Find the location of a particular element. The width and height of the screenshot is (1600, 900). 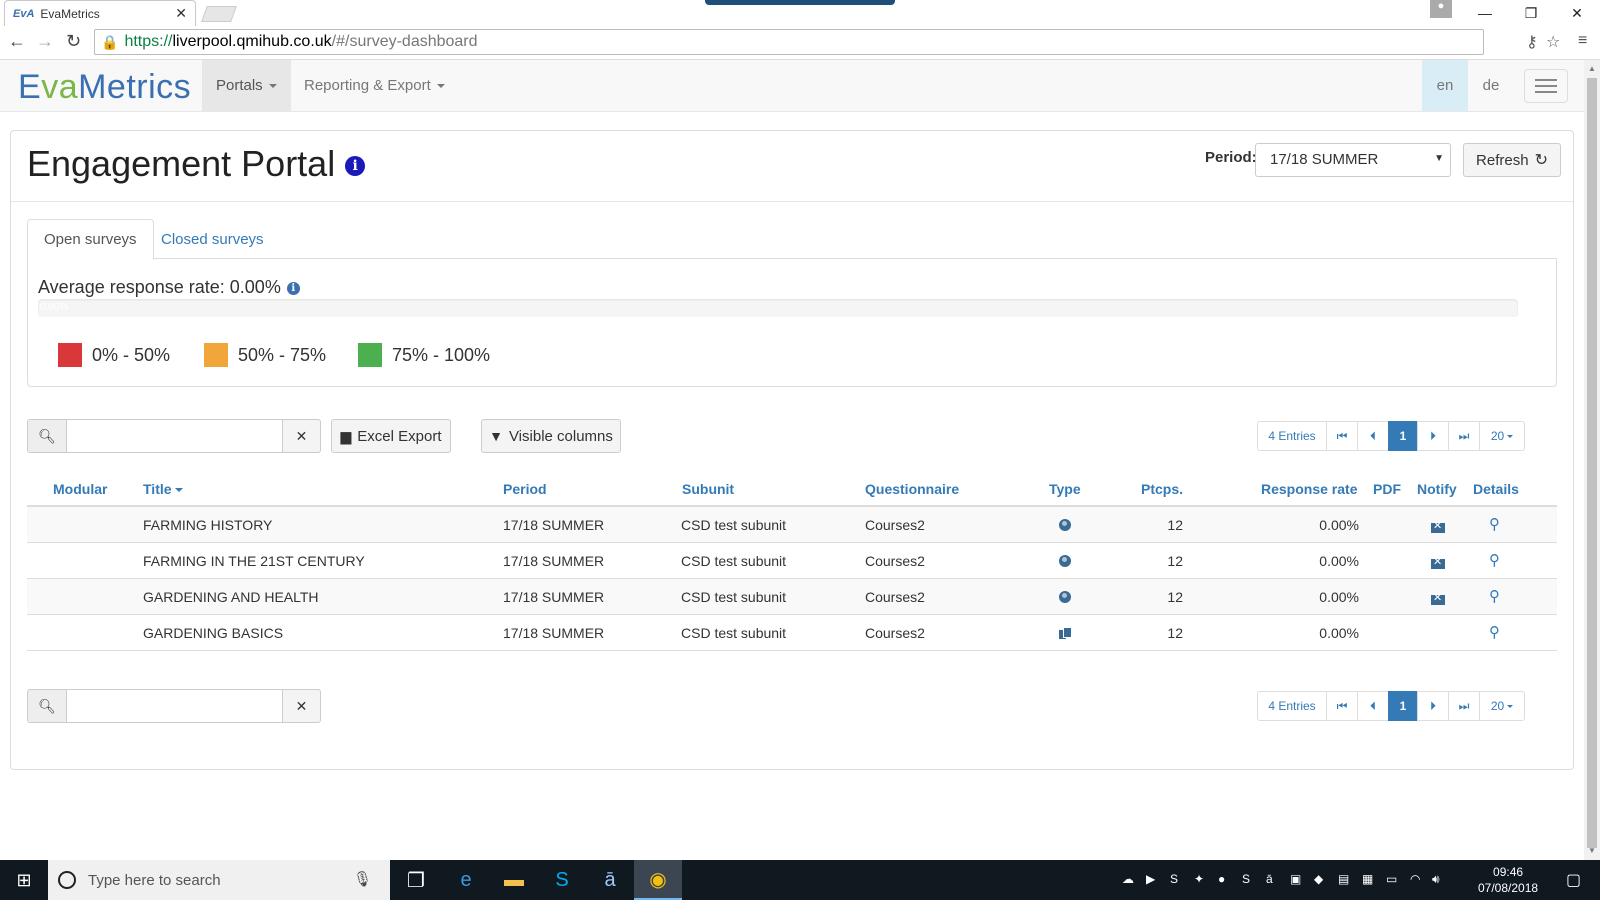

reload-button: ↻ is located at coordinates (73, 41).